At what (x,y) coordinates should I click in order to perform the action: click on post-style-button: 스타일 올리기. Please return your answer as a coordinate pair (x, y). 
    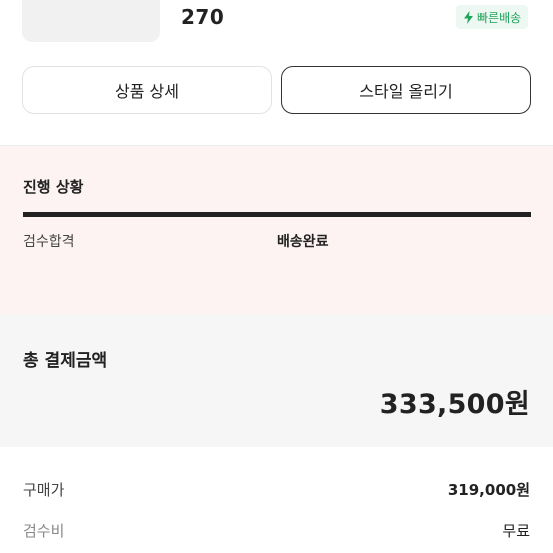
    Looking at the image, I should click on (406, 90).